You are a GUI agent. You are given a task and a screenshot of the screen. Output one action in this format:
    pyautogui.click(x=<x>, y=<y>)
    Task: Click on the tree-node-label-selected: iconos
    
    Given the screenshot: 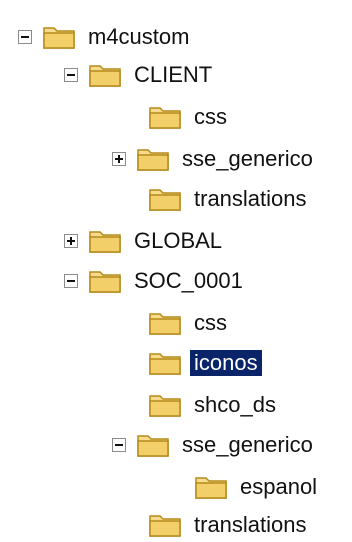 What is the action you would take?
    pyautogui.click(x=226, y=363)
    